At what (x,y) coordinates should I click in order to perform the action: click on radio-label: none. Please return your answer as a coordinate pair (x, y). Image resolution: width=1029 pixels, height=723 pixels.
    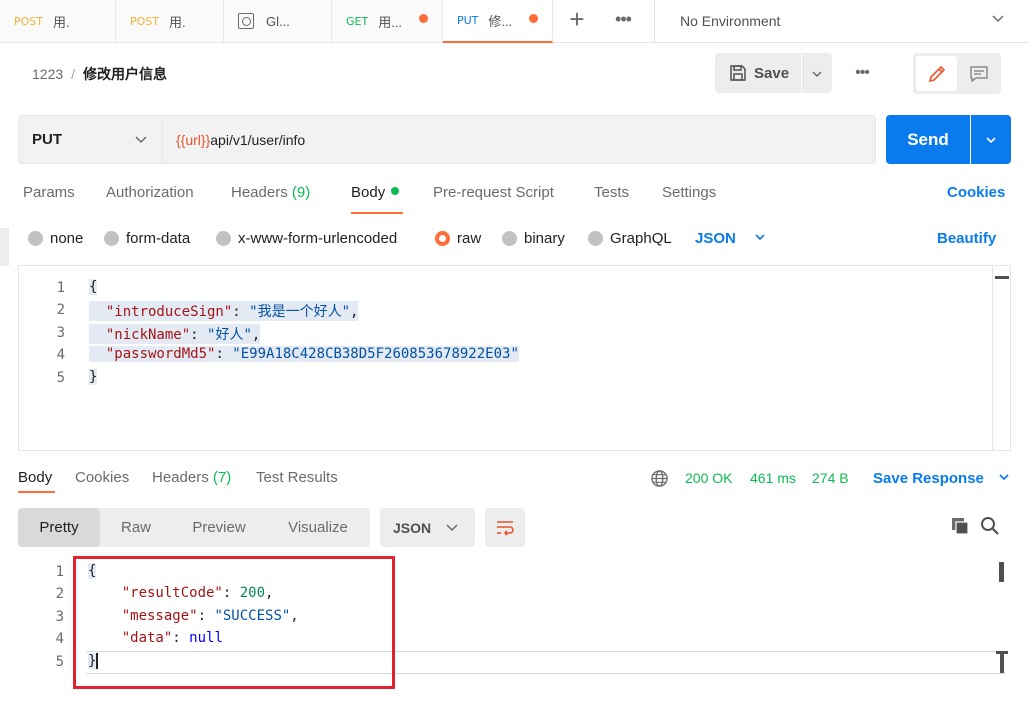
    Looking at the image, I should click on (67, 238).